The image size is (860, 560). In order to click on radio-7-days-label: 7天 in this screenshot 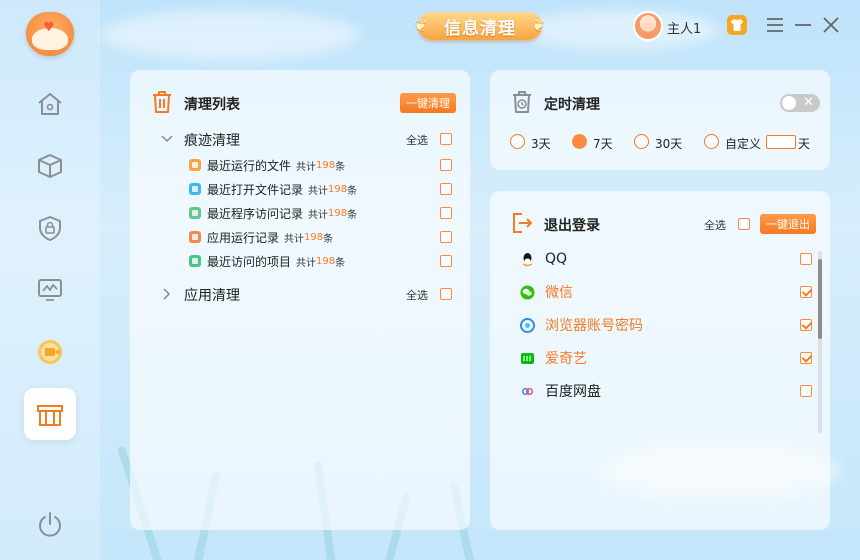, I will do `click(603, 144)`.